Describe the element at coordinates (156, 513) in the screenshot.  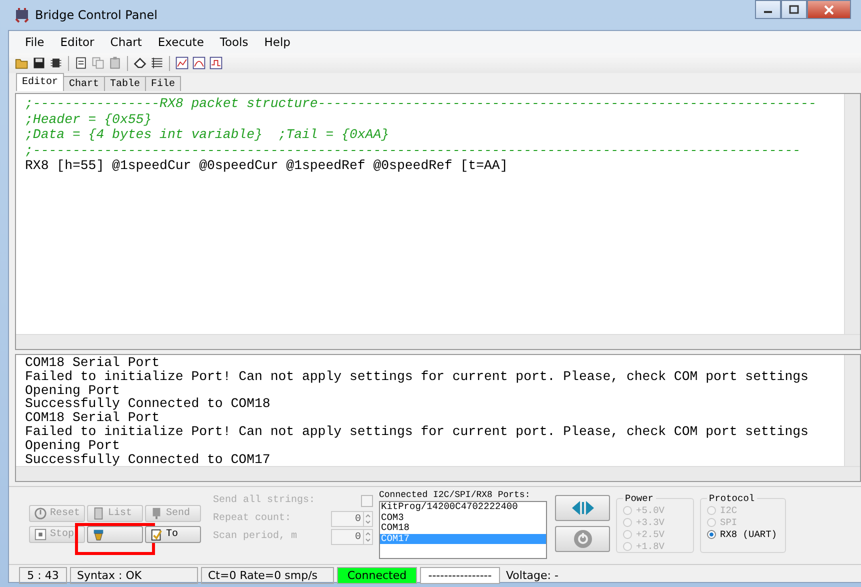
I see `send-icon` at that location.